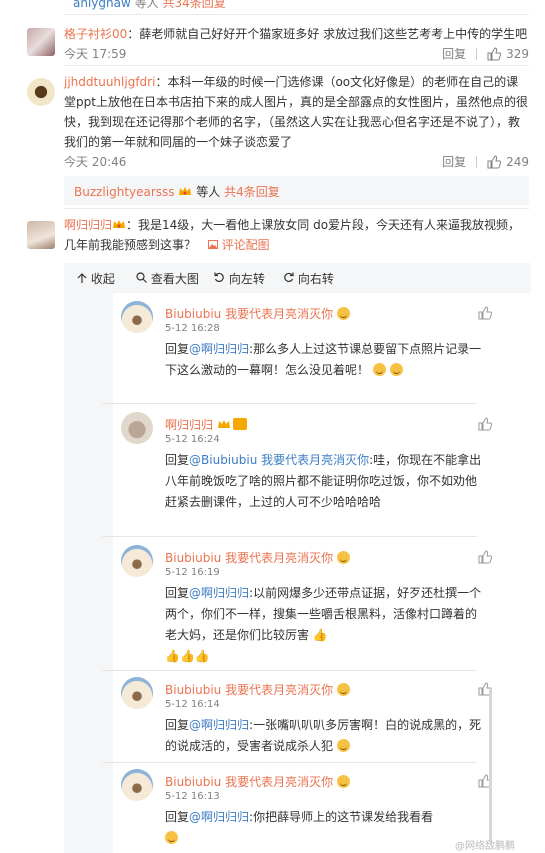 This screenshot has height=853, width=545. What do you see at coordinates (192, 704) in the screenshot?
I see `reply-date: 5-12 16:14` at bounding box center [192, 704].